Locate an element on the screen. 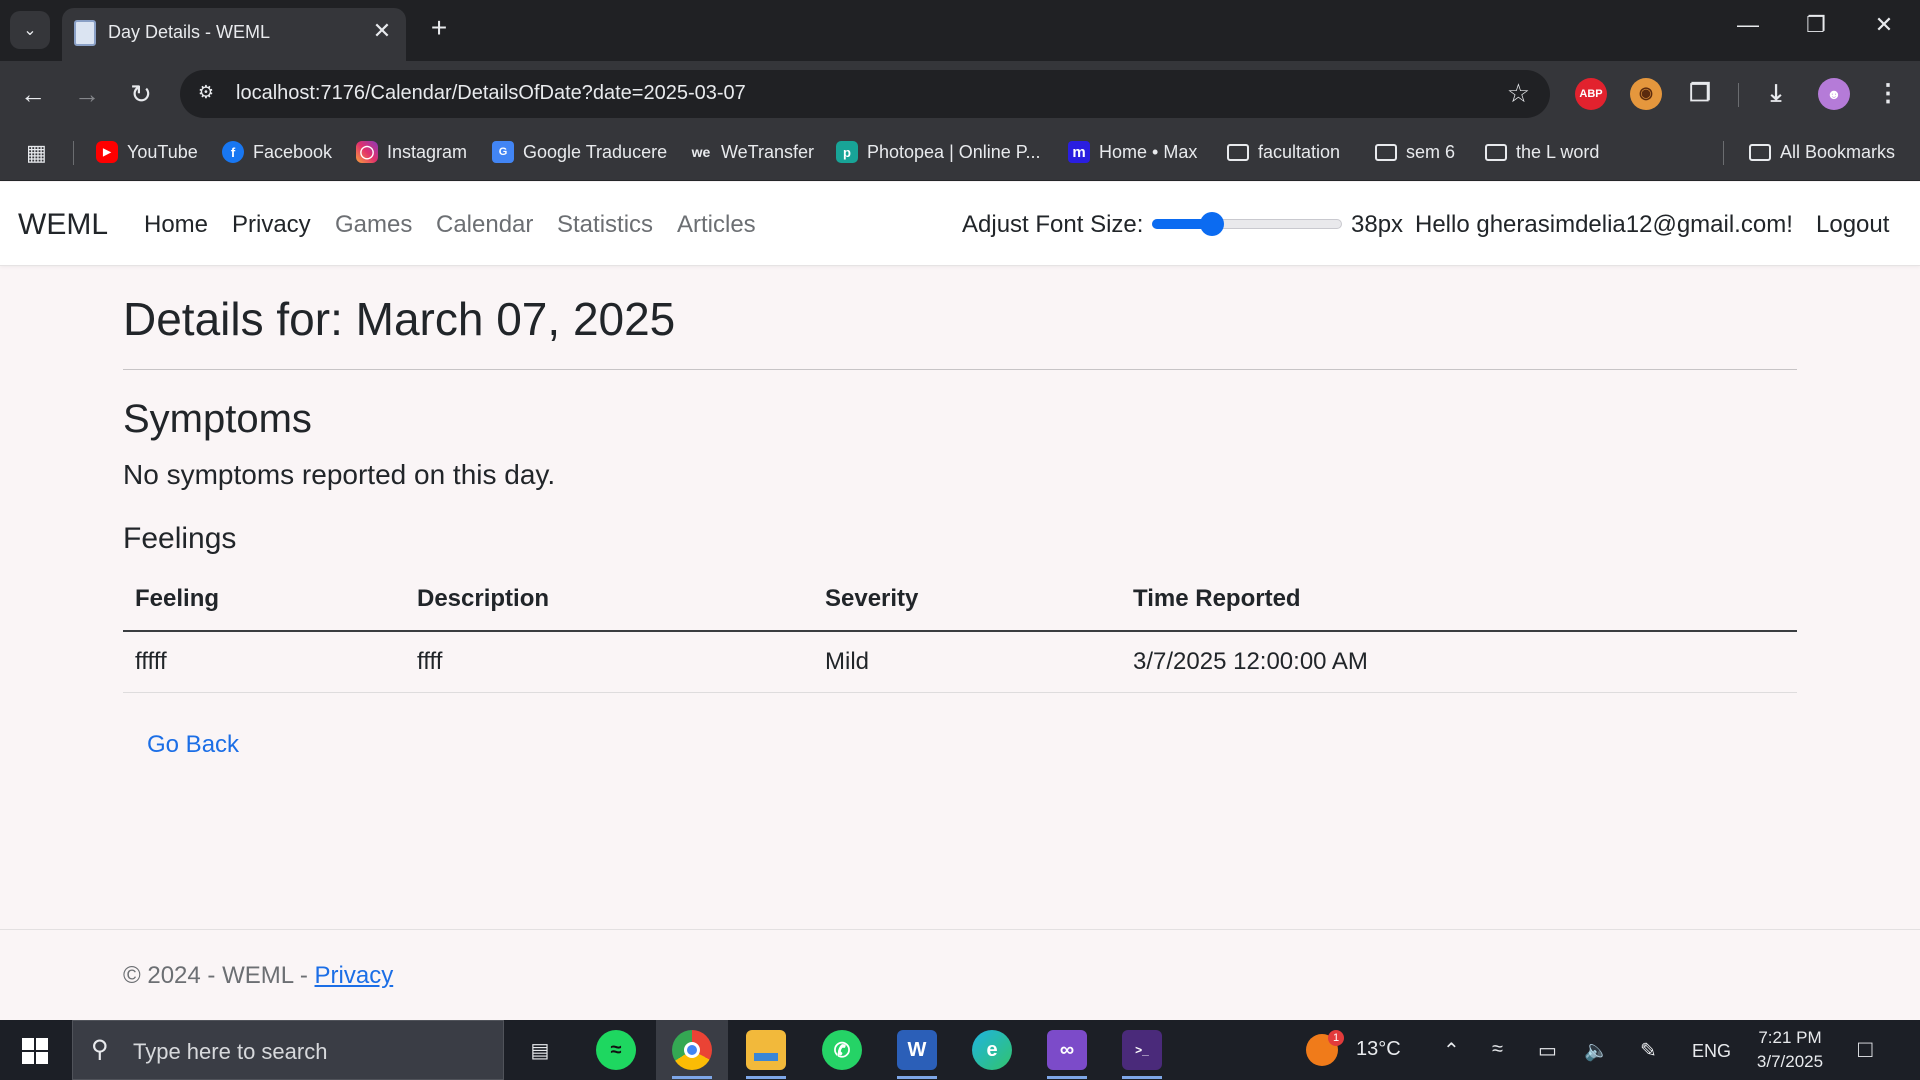 This screenshot has height=1080, width=1920. table-cell-severity: Mild is located at coordinates (847, 661).